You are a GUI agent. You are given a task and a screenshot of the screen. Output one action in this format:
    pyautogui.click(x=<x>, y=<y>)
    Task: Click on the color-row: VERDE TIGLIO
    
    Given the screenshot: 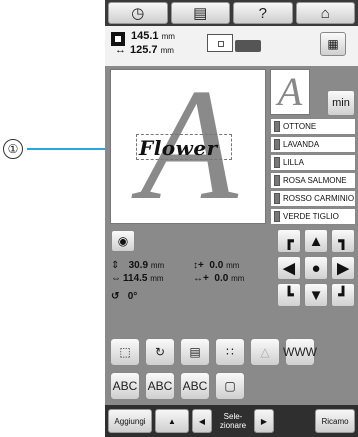 What is the action you would take?
    pyautogui.click(x=313, y=216)
    